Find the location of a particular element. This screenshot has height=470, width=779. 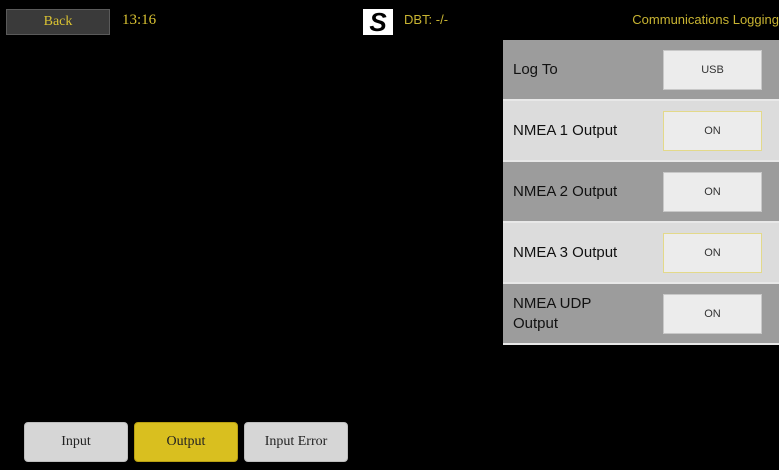

setting-row-nmea2: NMEA 2 Output ON is located at coordinates (641, 192).